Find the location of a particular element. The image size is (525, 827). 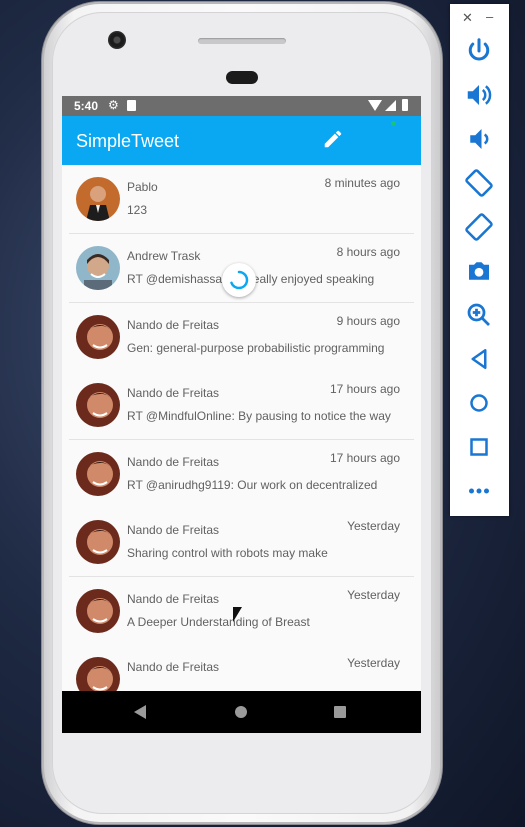

battery-icon is located at coordinates (405, 105).